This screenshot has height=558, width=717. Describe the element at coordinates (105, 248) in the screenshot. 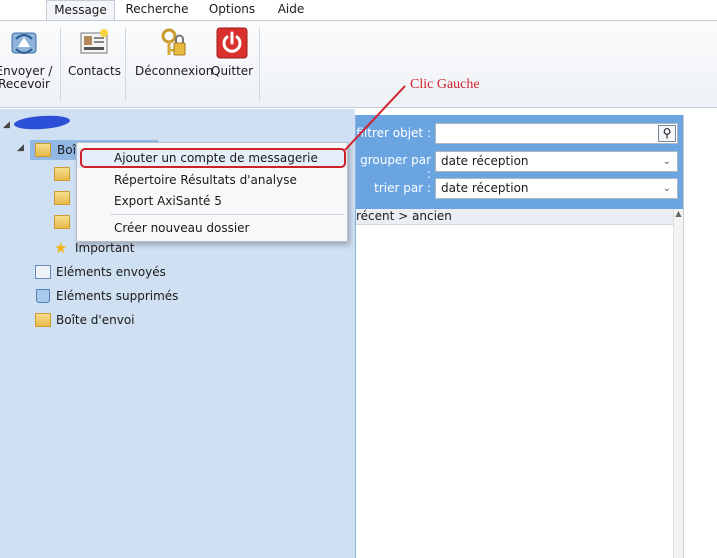

I see `tree-item-label: Important` at that location.